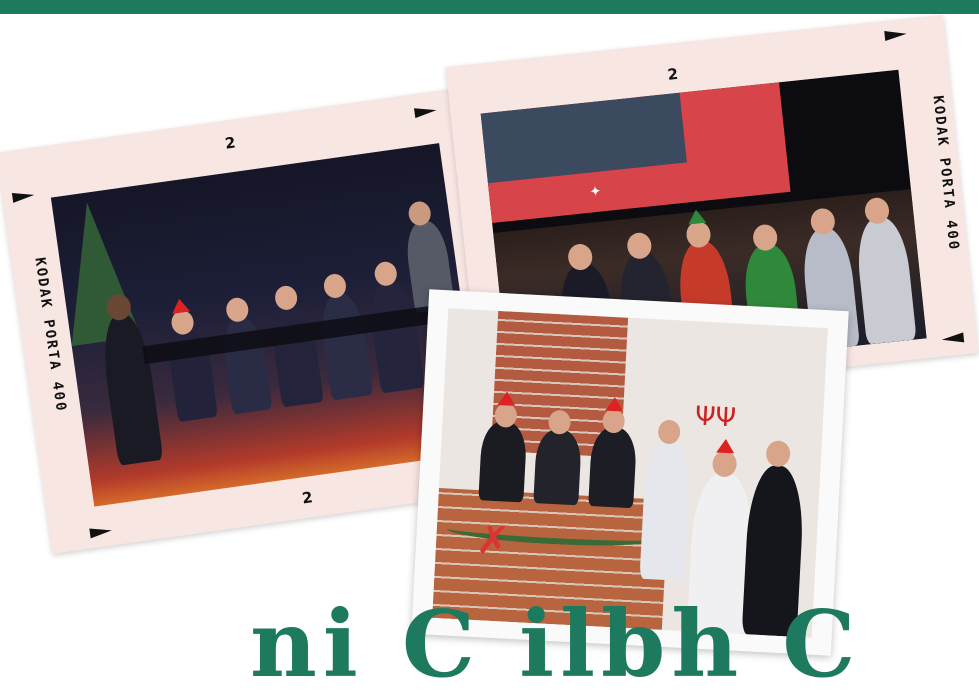  Describe the element at coordinates (130, 388) in the screenshot. I see `conductor` at that location.